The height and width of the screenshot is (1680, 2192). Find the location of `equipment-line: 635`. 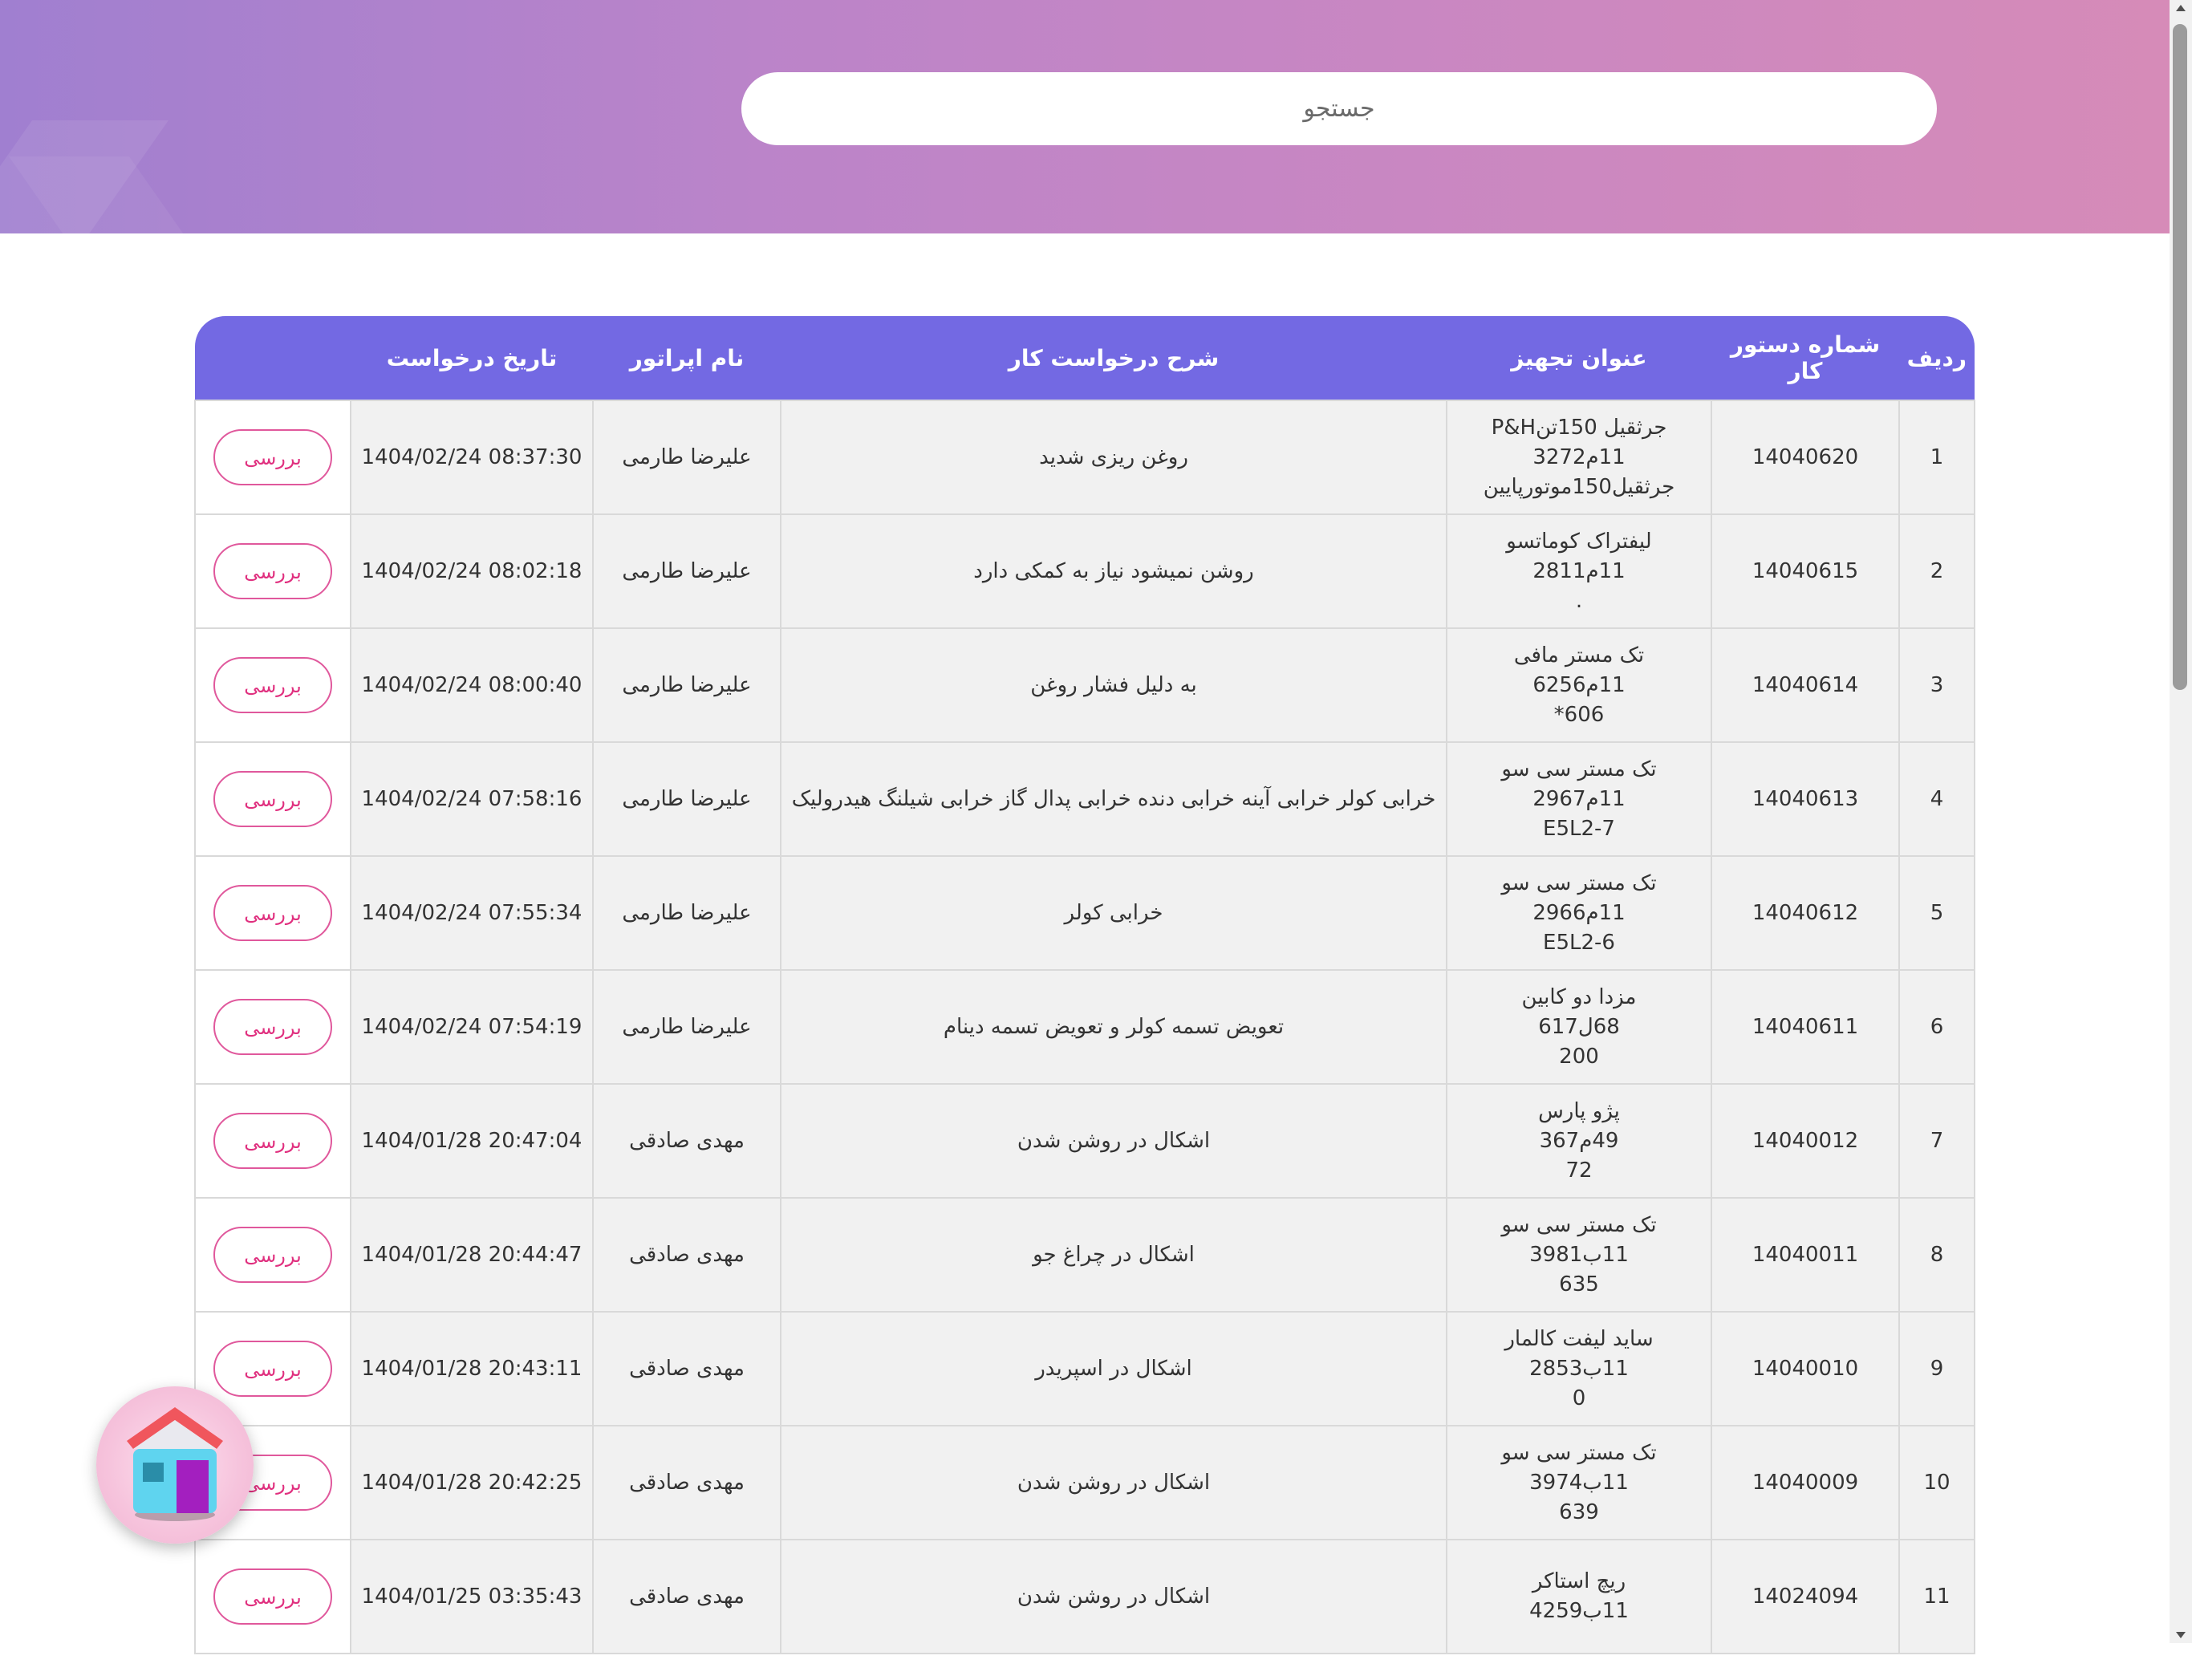

equipment-line: 635 is located at coordinates (1579, 1284).